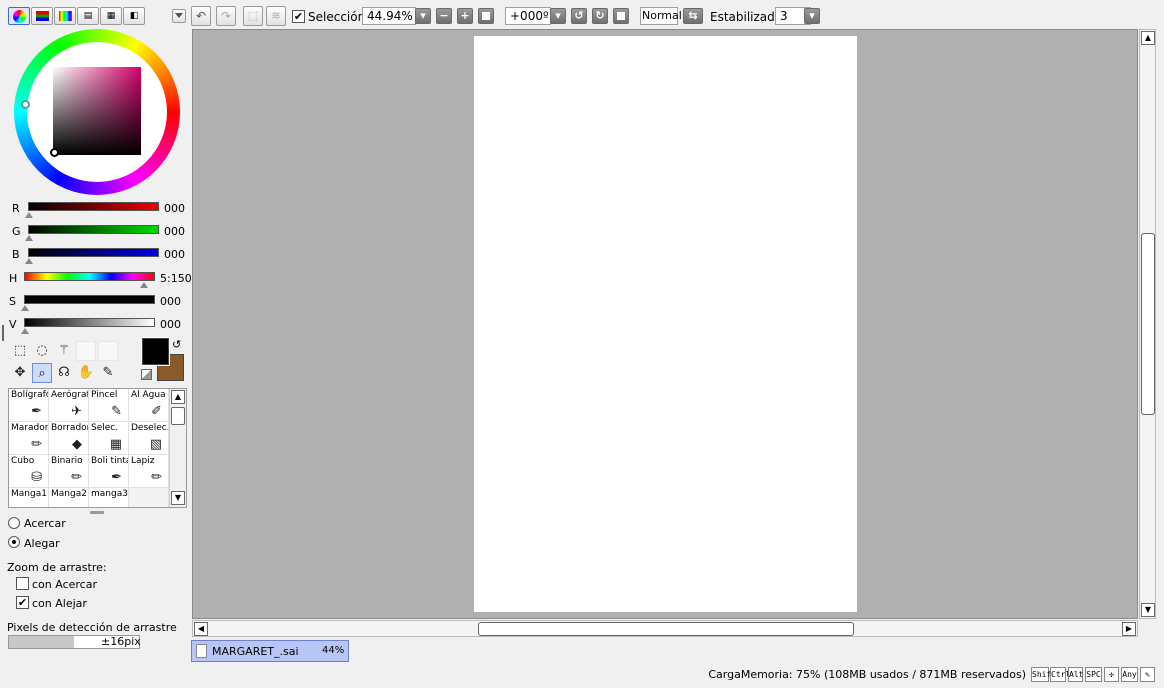  I want to click on selection-checkbox: ✔, so click(298, 16).